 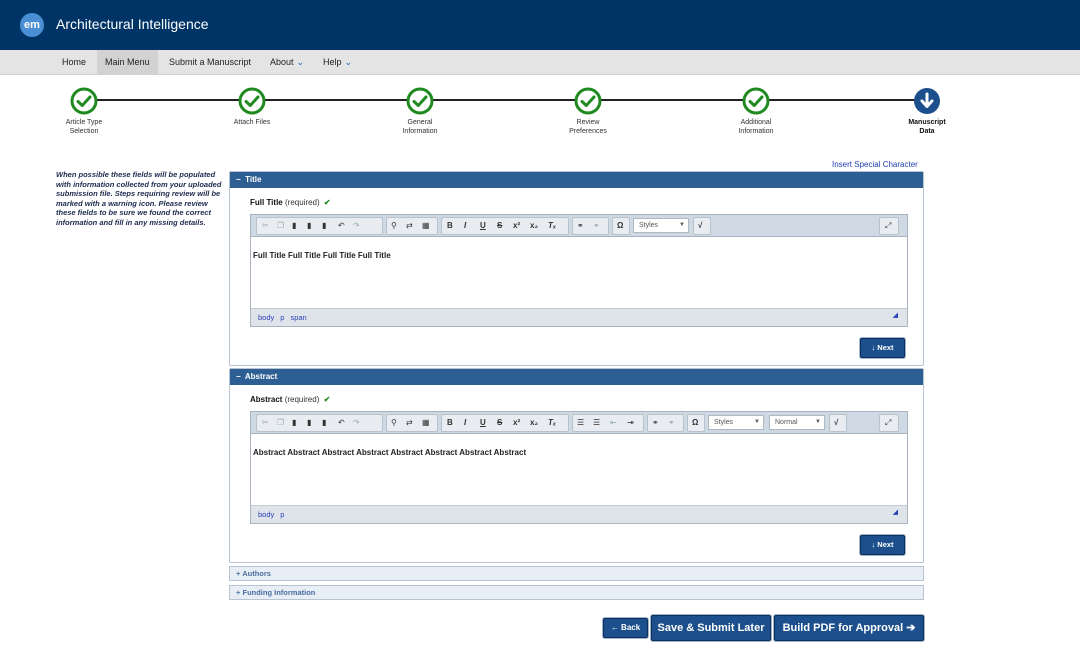 What do you see at coordinates (74, 62) in the screenshot?
I see `nav-home: Home` at bounding box center [74, 62].